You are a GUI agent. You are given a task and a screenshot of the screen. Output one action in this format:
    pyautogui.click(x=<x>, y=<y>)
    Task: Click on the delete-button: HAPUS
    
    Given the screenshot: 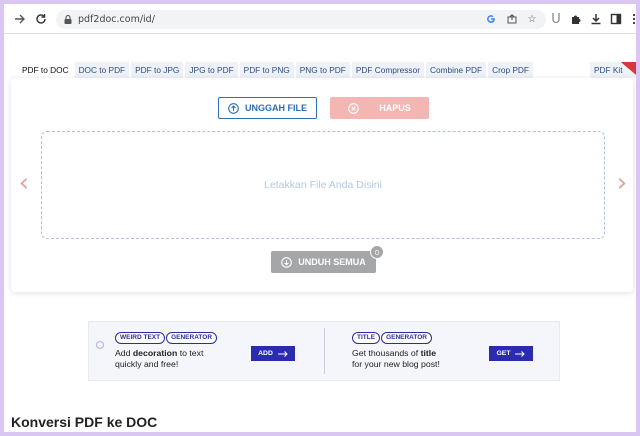 What is the action you would take?
    pyautogui.click(x=379, y=108)
    